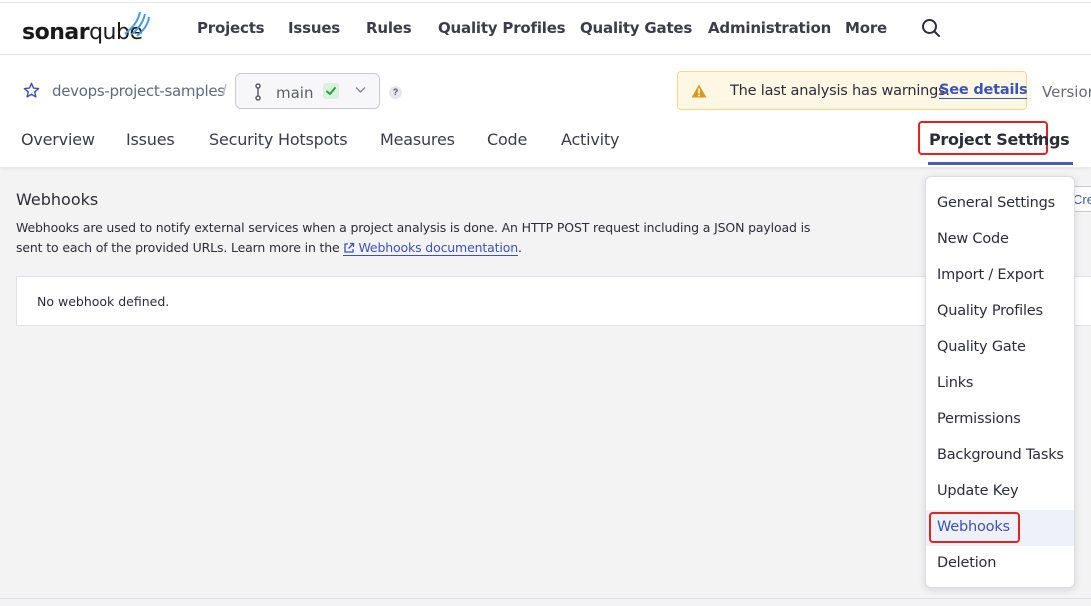  What do you see at coordinates (278, 139) in the screenshot?
I see `tab-security-hotspots: Security Hotspots` at bounding box center [278, 139].